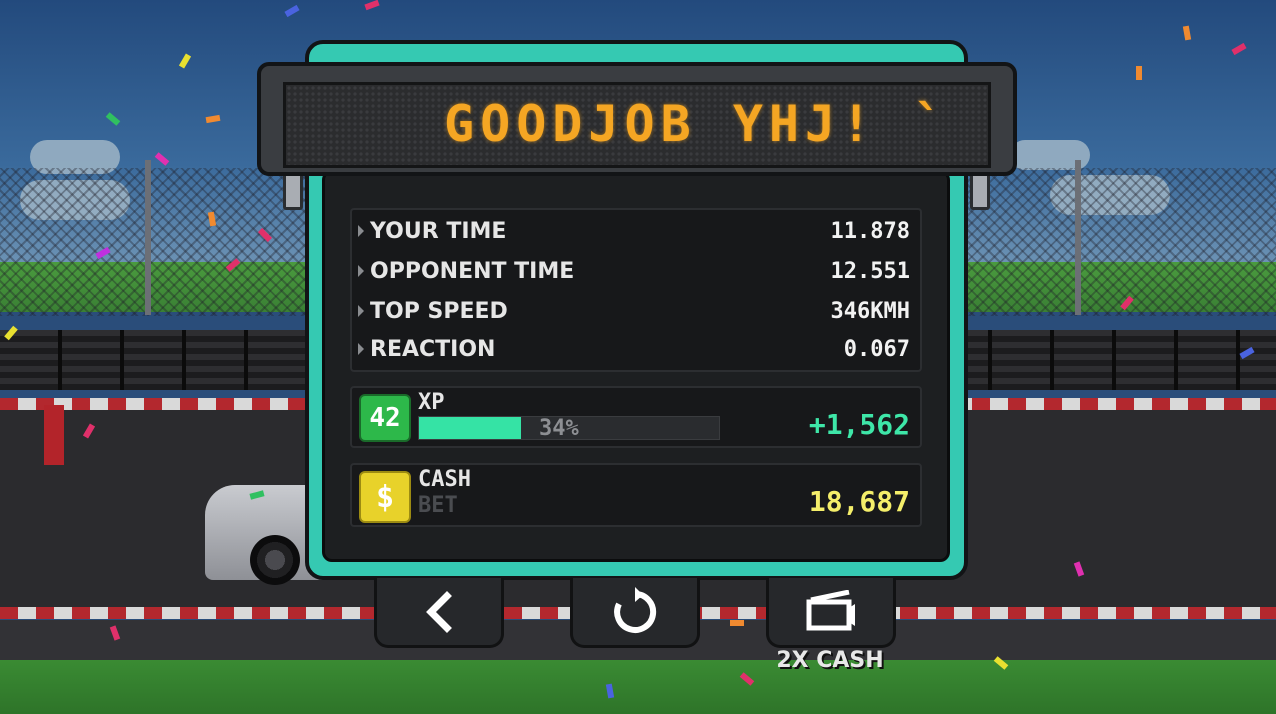 The height and width of the screenshot is (714, 1276). Describe the element at coordinates (635, 609) in the screenshot. I see `restart-icon` at that location.